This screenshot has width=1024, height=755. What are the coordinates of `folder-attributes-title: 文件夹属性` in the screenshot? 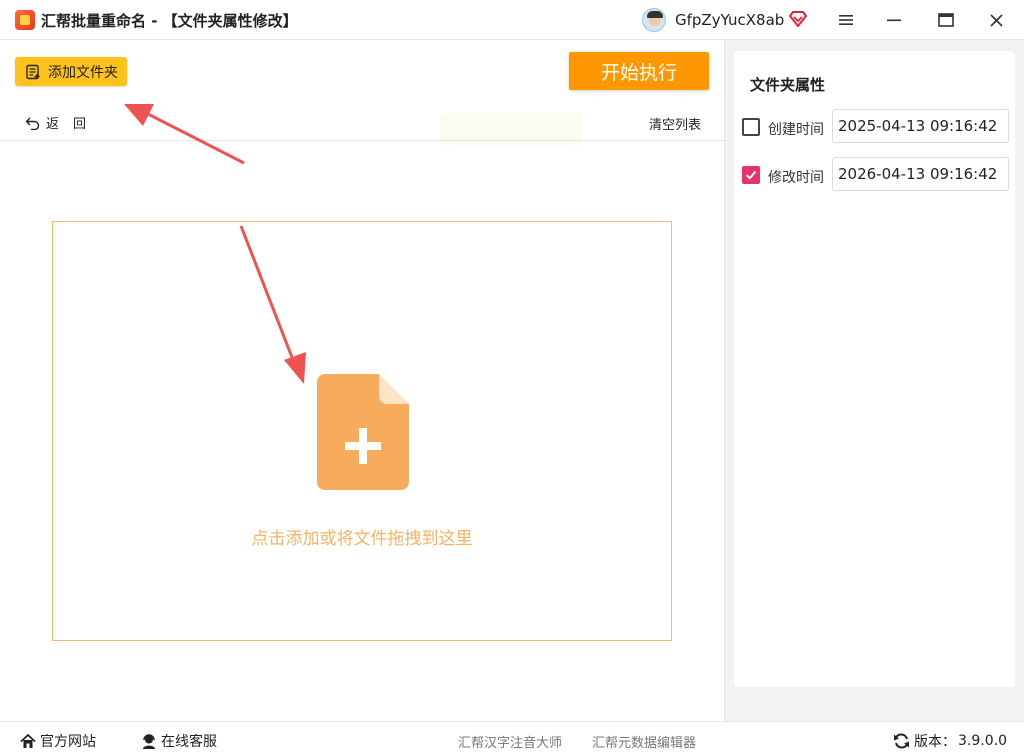 It's located at (788, 85).